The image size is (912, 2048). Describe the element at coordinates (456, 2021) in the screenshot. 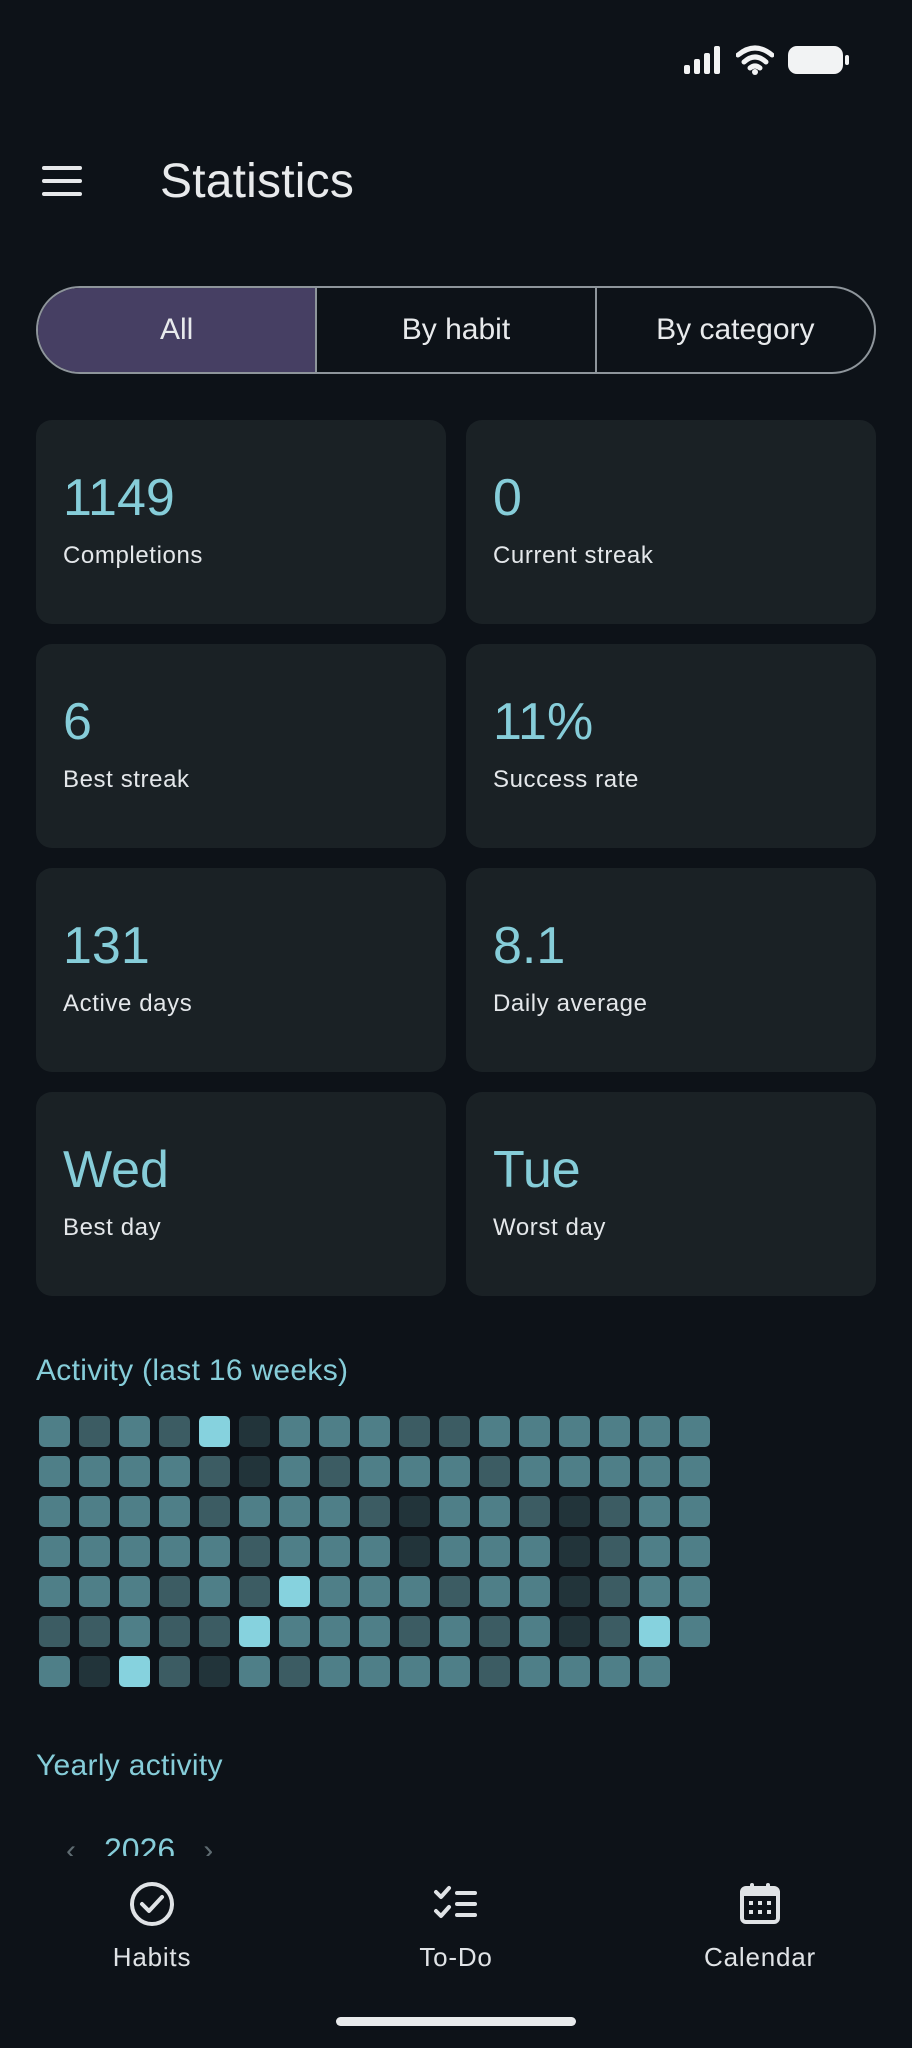

I see `home-indicator` at that location.